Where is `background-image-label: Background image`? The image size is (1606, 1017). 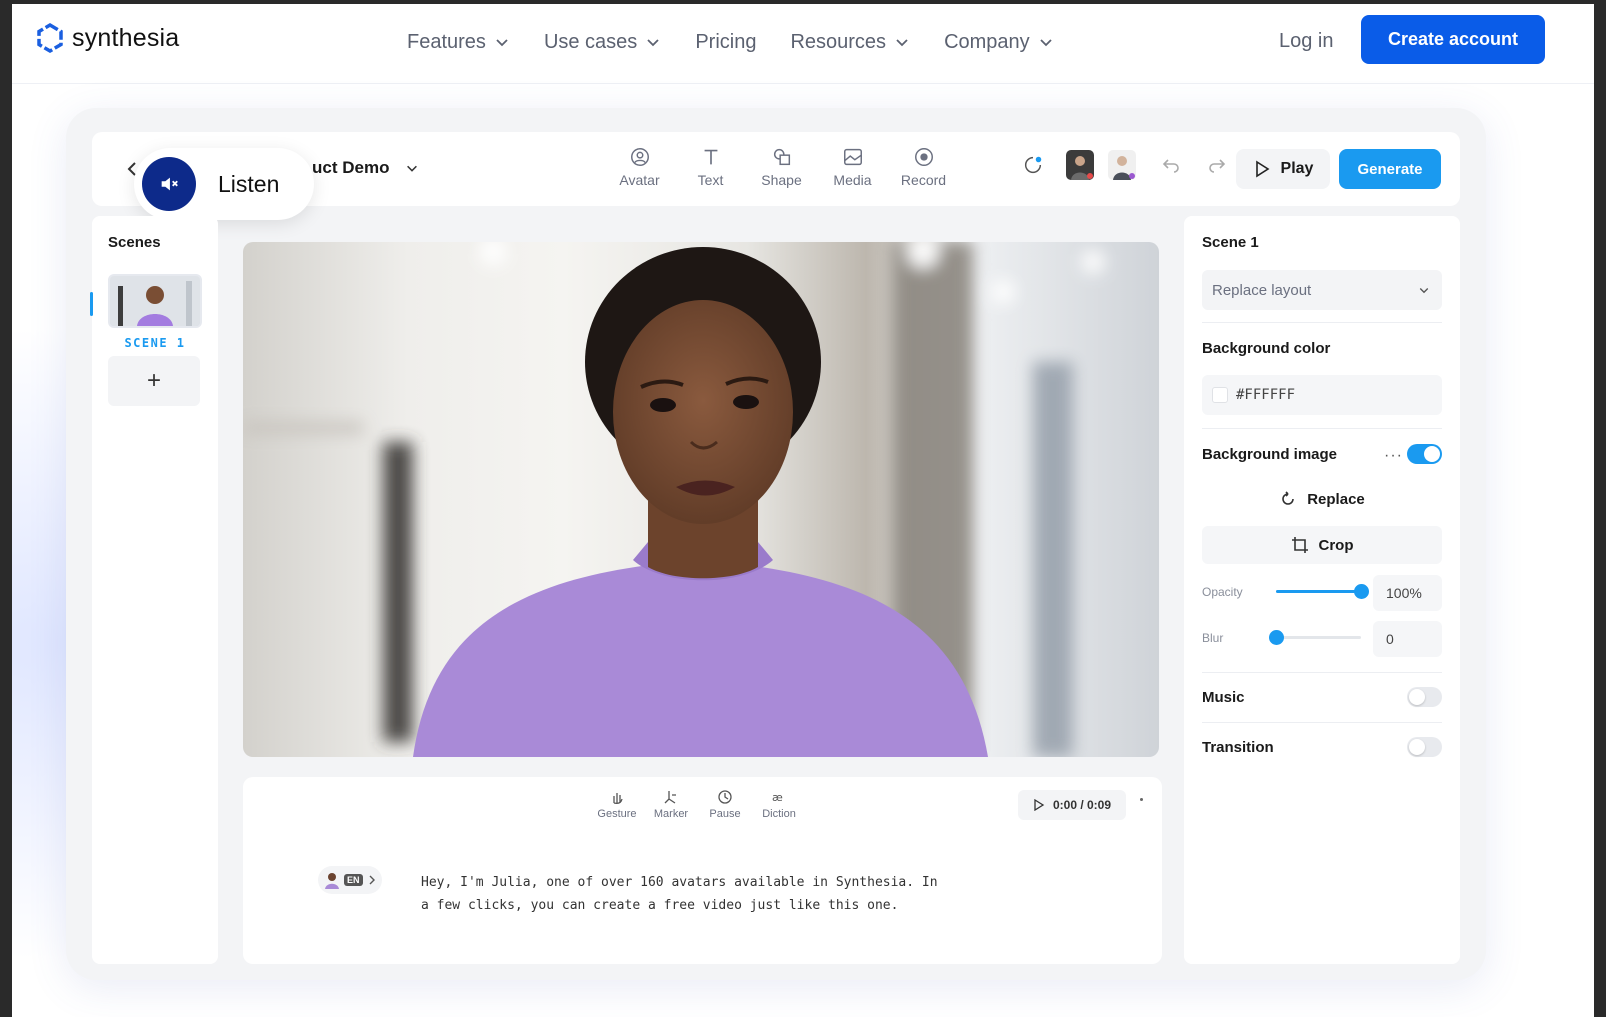
background-image-label: Background image is located at coordinates (1270, 454).